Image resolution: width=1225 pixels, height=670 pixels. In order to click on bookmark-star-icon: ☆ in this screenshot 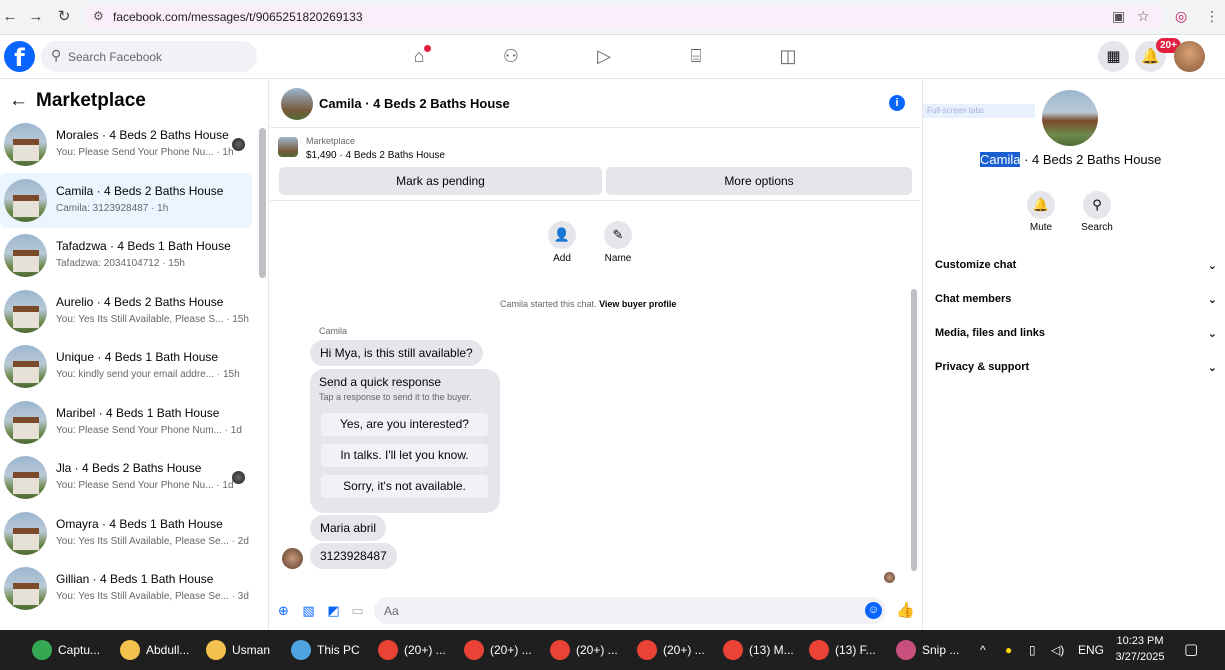, I will do `click(1143, 16)`.